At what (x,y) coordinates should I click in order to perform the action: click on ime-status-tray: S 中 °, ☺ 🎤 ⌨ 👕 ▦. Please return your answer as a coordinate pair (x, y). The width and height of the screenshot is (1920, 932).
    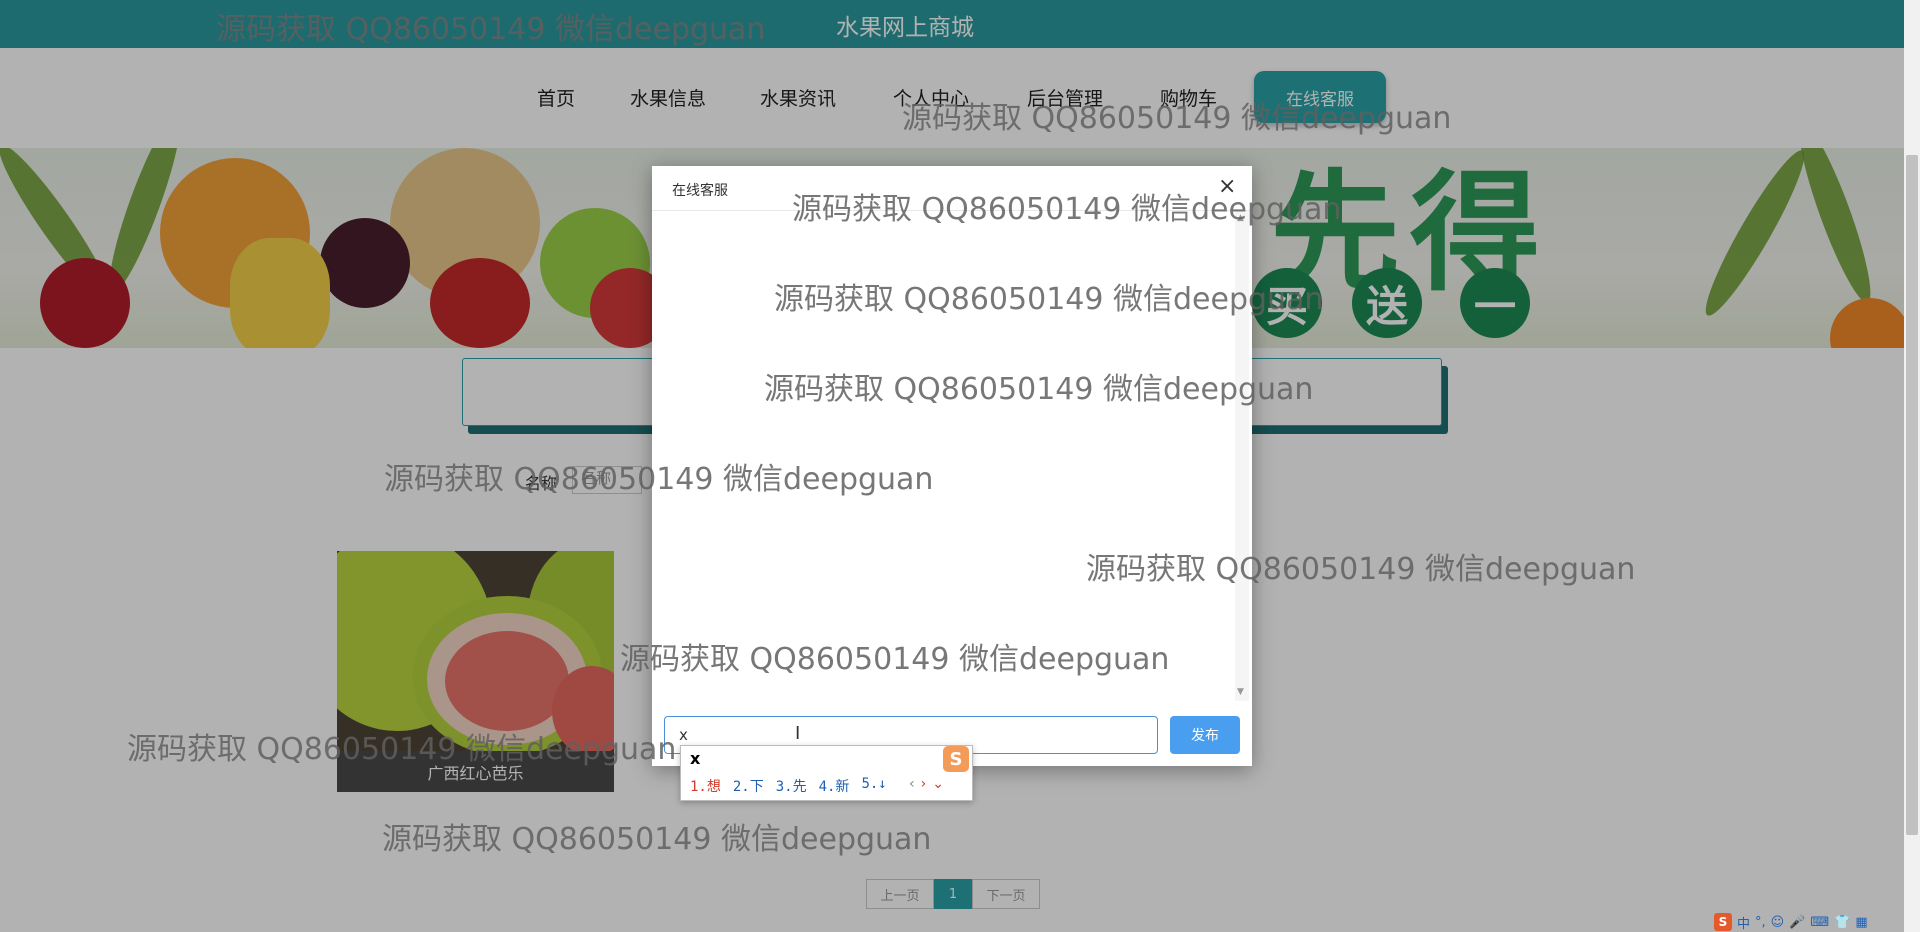
    Looking at the image, I should click on (1791, 922).